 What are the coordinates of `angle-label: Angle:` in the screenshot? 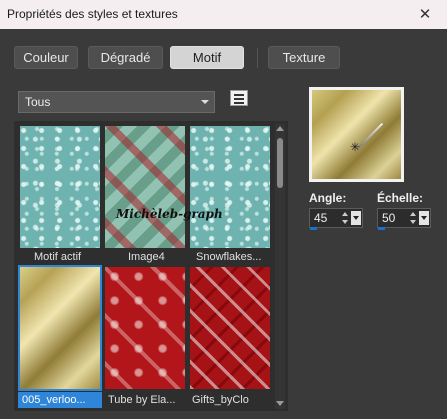 It's located at (328, 198).